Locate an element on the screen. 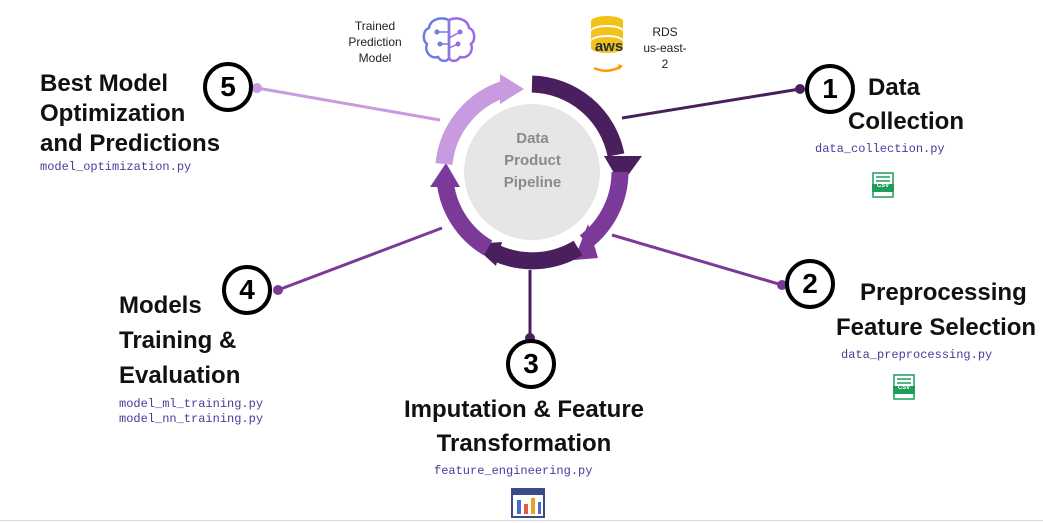 Image resolution: width=1043 pixels, height=523 pixels. trained-model-label: Trained Prediction Model is located at coordinates (375, 42).